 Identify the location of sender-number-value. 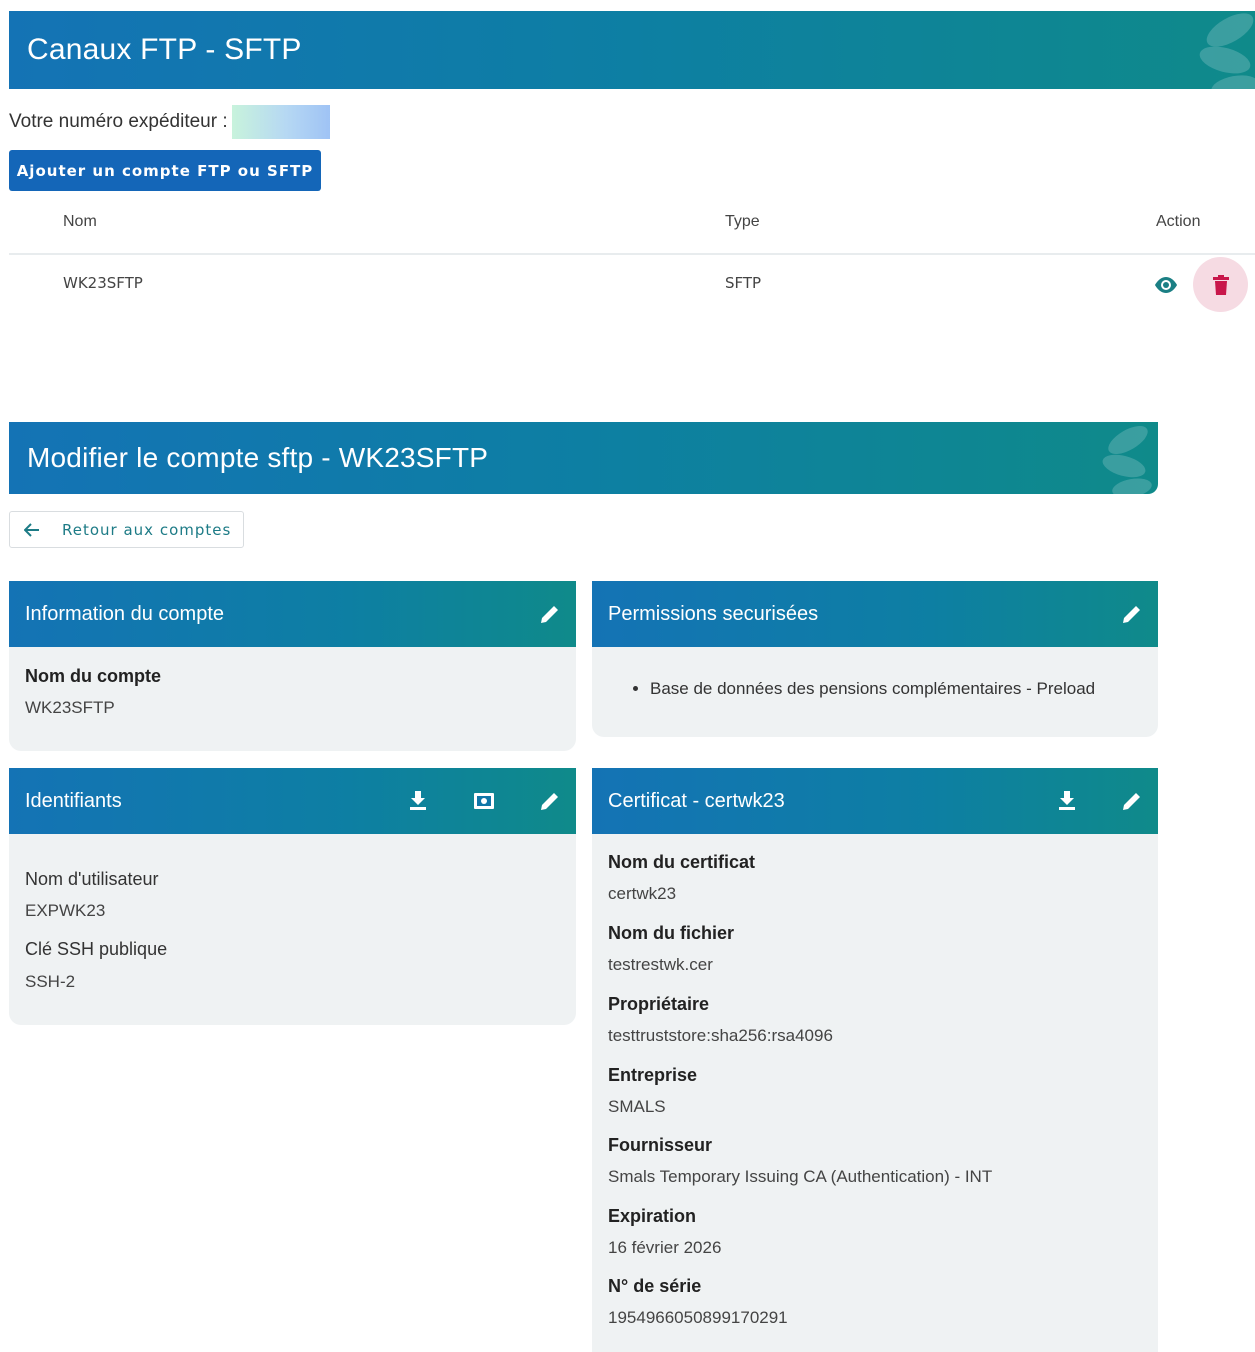
(280, 122).